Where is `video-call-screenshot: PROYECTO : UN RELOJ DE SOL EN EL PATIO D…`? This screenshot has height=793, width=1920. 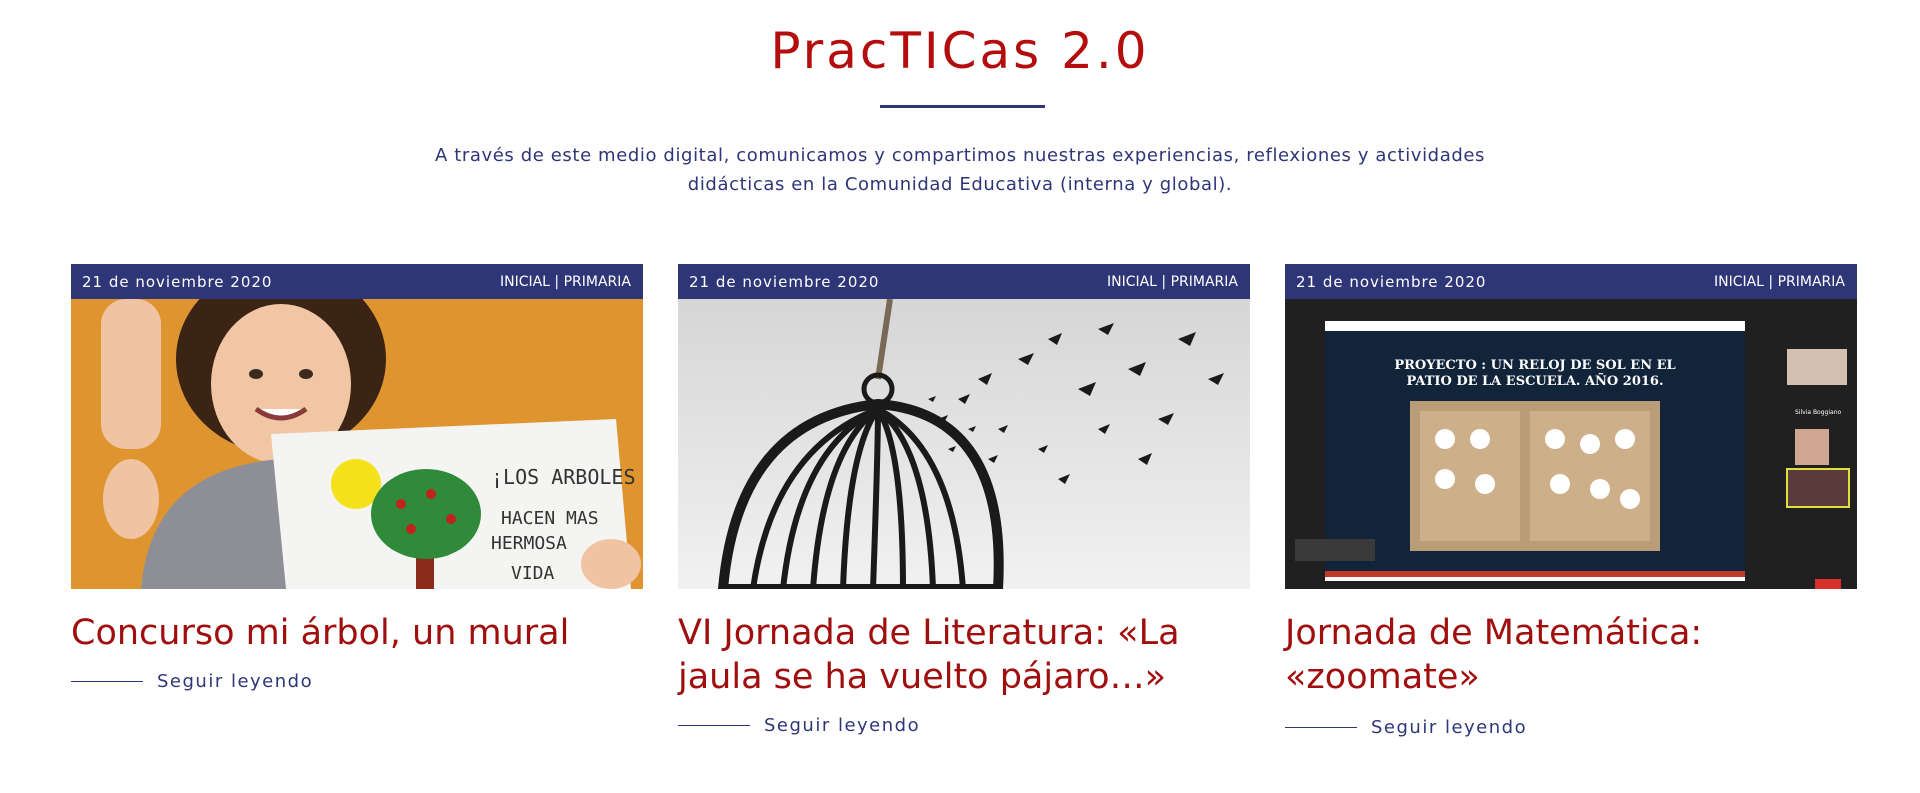
video-call-screenshot: PROYECTO : UN RELOJ DE SOL EN EL PATIO D… is located at coordinates (1571, 444).